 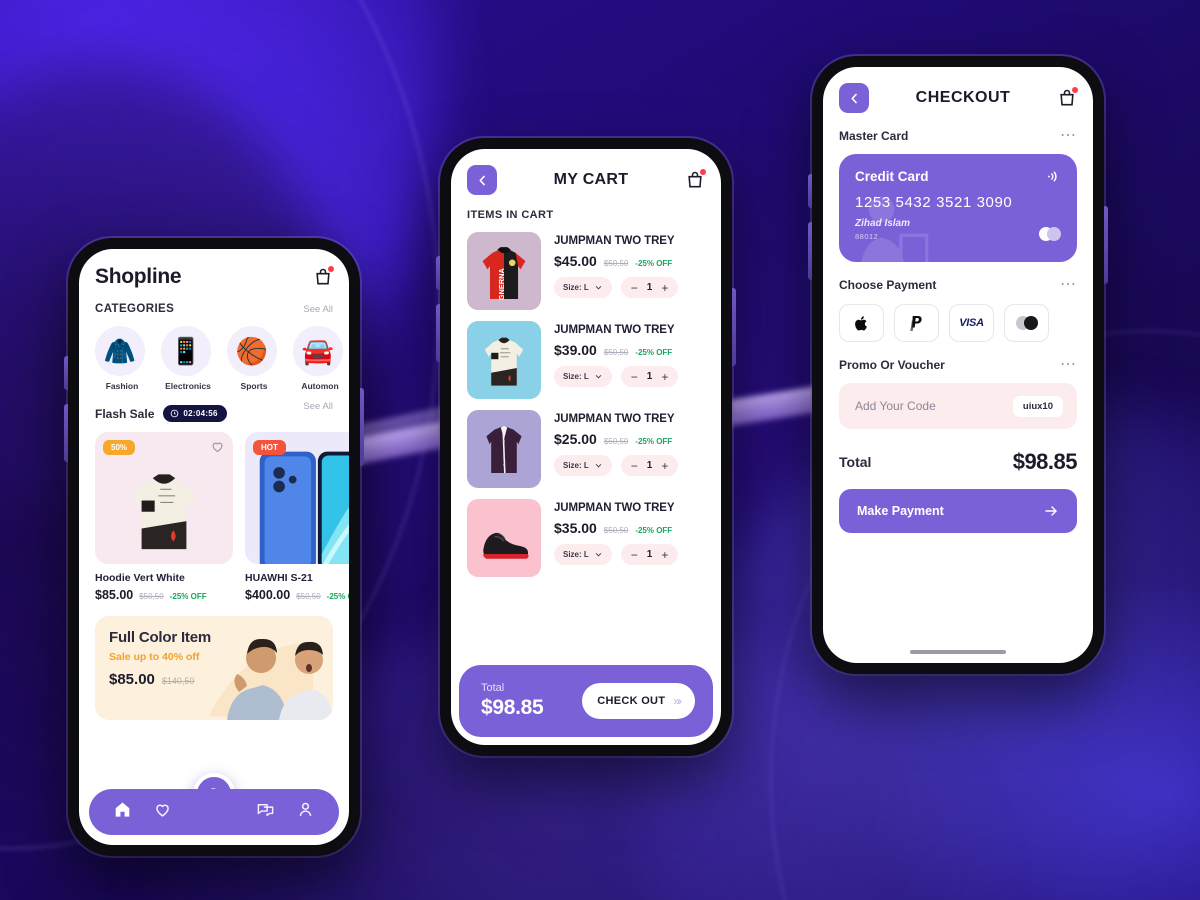 I want to click on payment-method-apple-pay, so click(x=861, y=323).